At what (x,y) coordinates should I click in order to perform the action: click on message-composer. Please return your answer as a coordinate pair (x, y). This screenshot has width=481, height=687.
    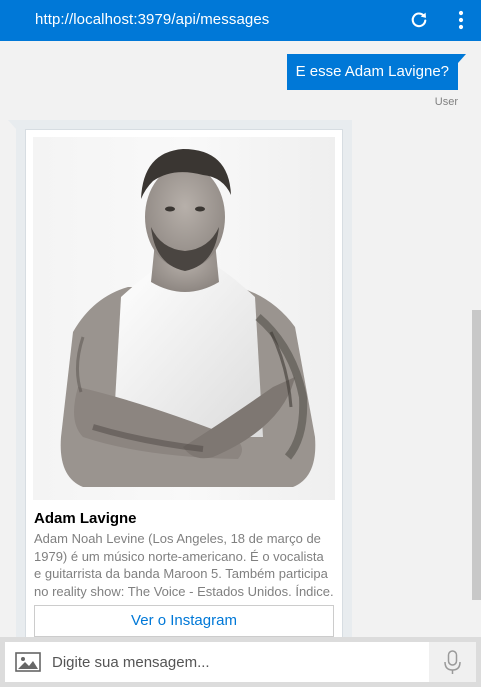
    Looking at the image, I should click on (240, 662).